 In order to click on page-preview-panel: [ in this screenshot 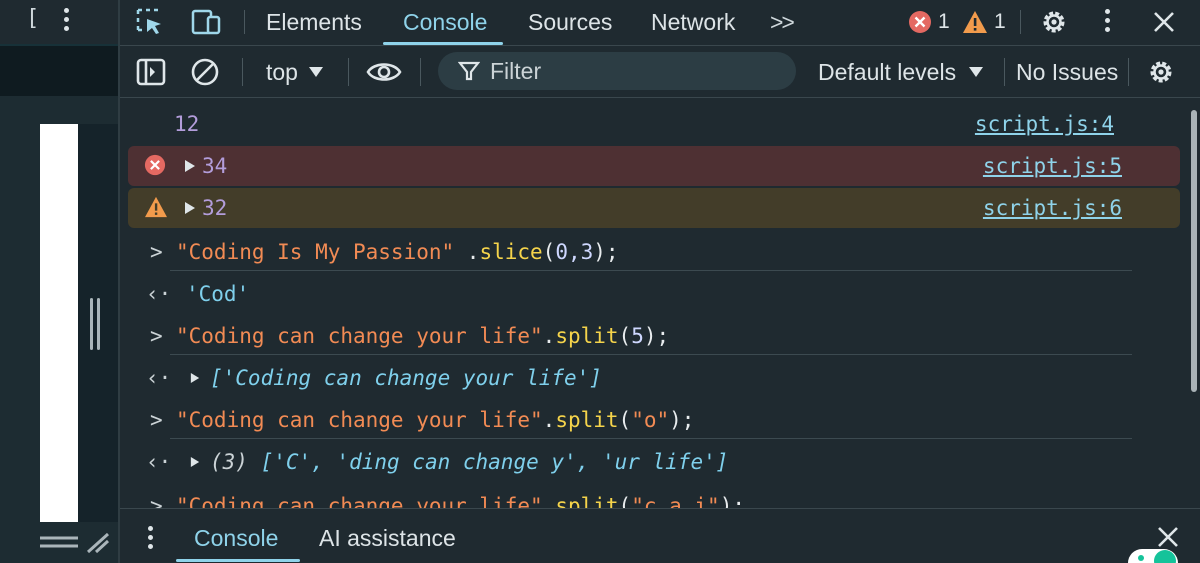, I will do `click(60, 281)`.